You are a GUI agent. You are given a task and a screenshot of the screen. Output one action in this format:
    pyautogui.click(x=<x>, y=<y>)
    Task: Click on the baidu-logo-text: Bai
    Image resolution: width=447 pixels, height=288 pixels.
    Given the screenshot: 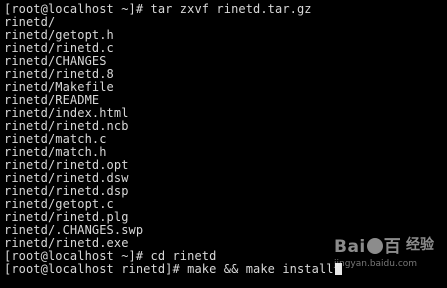 What is the action you would take?
    pyautogui.click(x=350, y=247)
    